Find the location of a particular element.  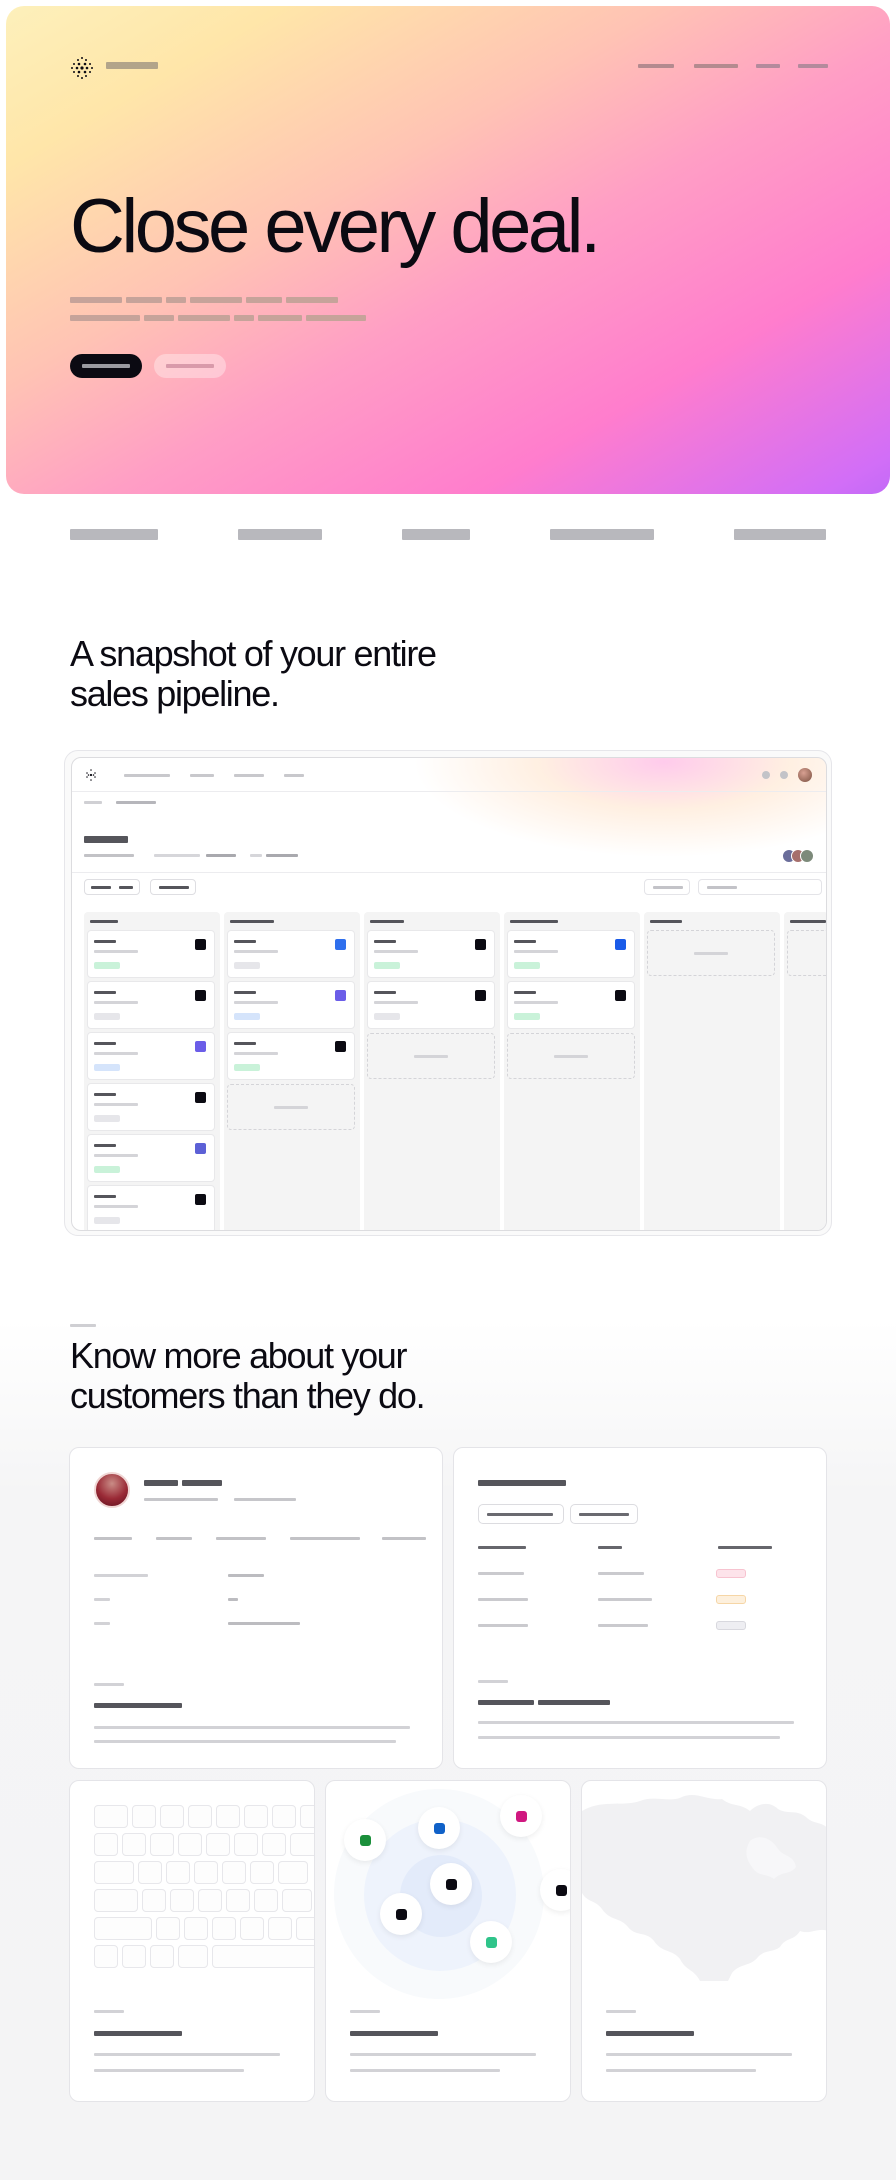

keyboard-shortcuts-card is located at coordinates (192, 1941).